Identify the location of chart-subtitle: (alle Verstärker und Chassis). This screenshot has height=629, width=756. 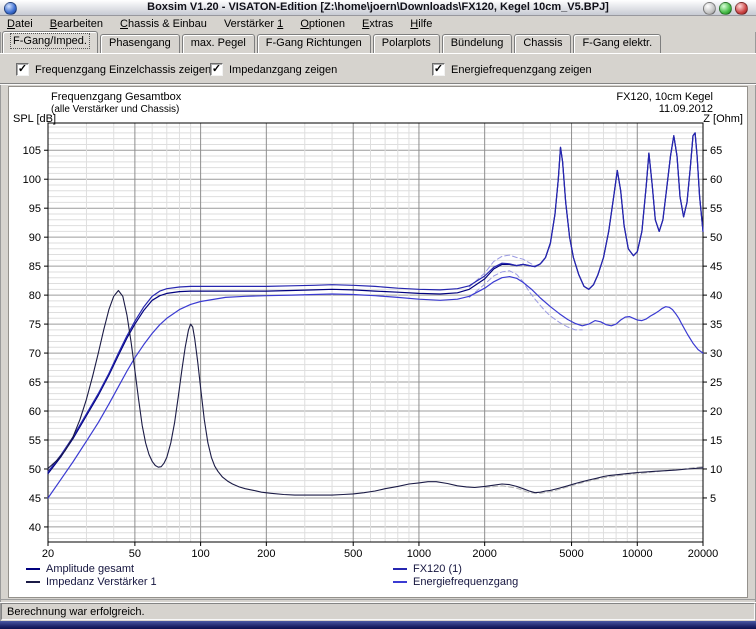
(115, 109).